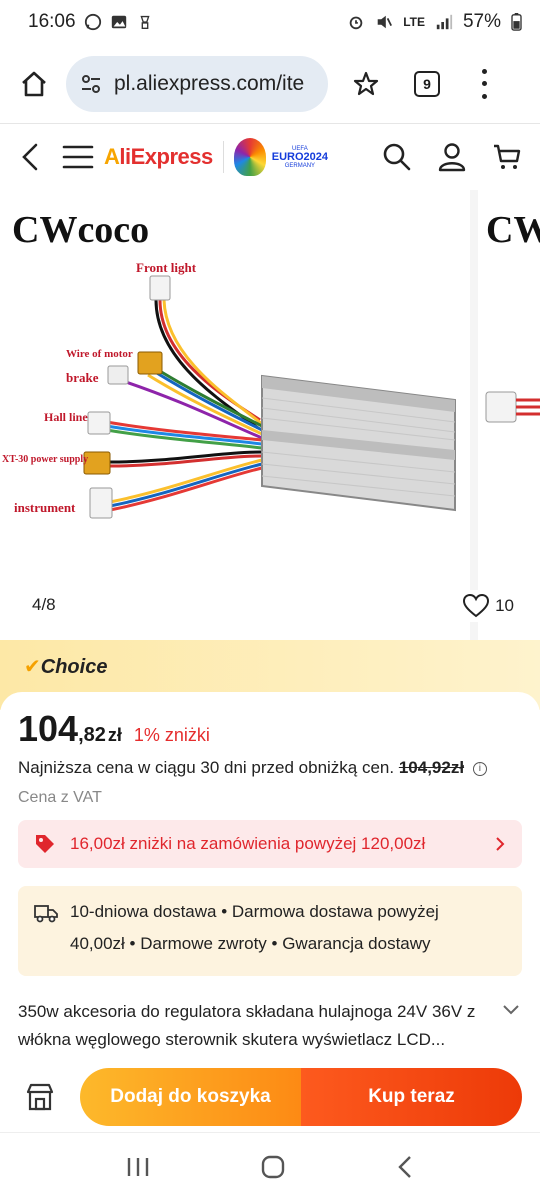 The height and width of the screenshot is (1200, 540). Describe the element at coordinates (385, 22) in the screenshot. I see `mute-icon` at that location.